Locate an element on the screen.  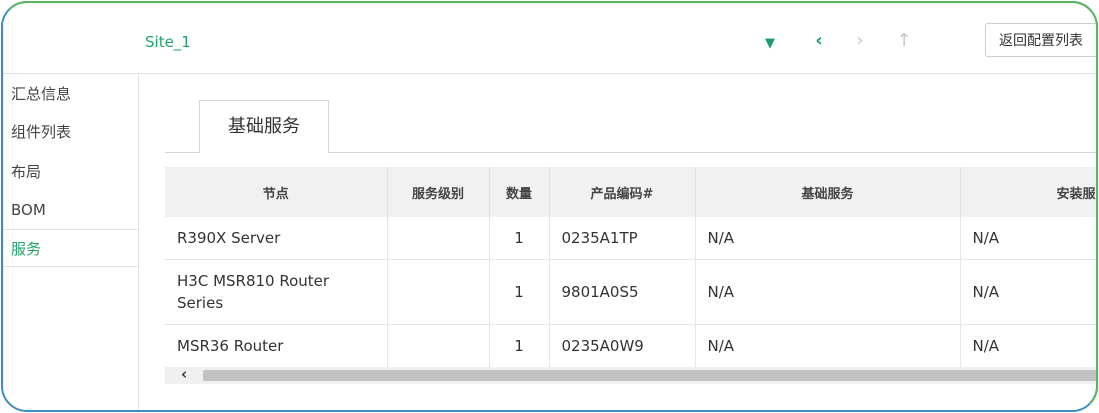
site-name: Site_1 is located at coordinates (168, 42).